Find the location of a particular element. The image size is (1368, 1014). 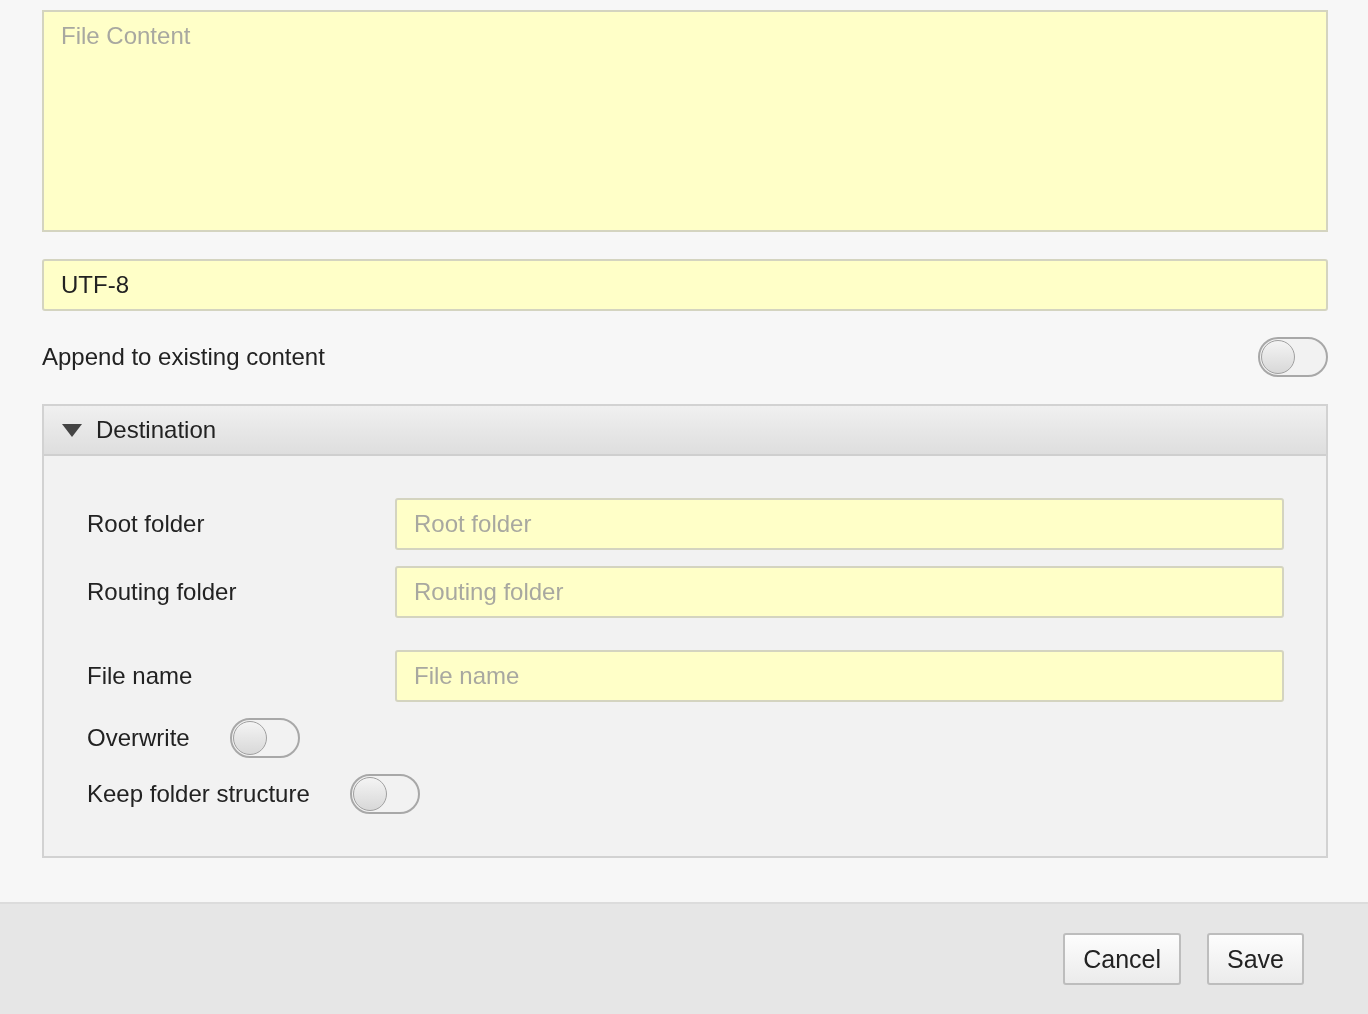

cancel-button: Cancel is located at coordinates (1122, 959).